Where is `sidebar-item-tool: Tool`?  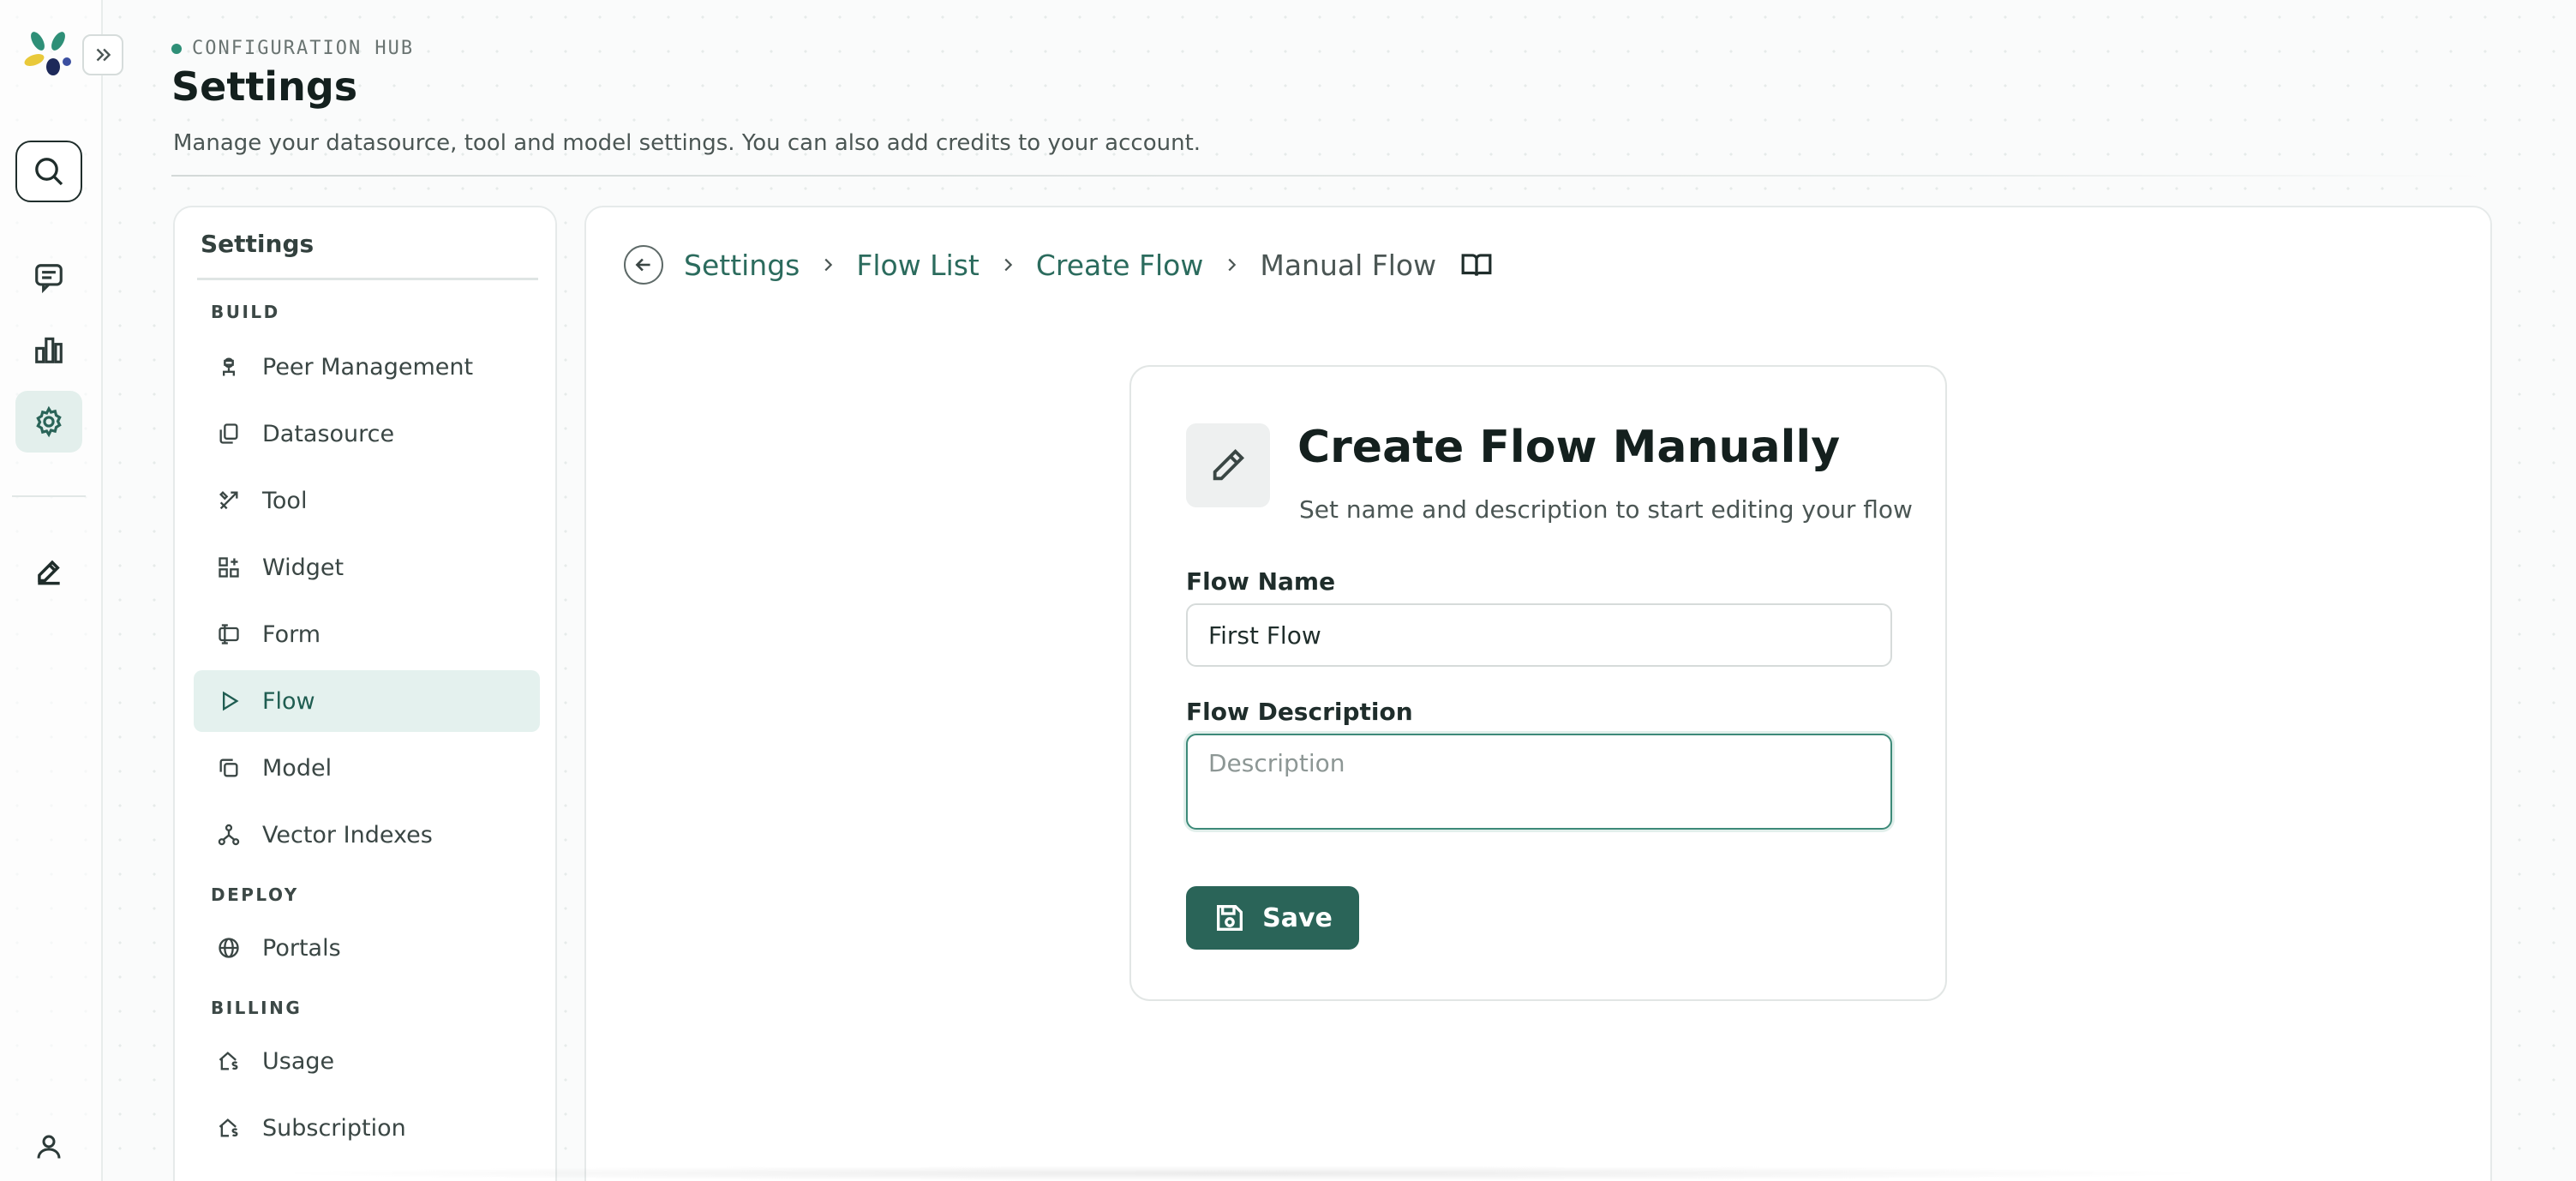
sidebar-item-tool: Tool is located at coordinates (367, 501).